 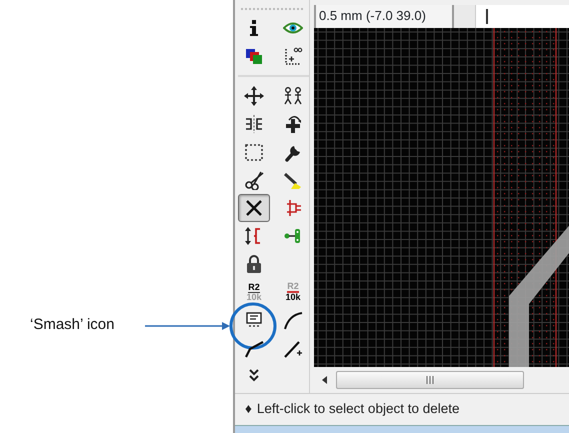 I want to click on delete-button, so click(x=254, y=208).